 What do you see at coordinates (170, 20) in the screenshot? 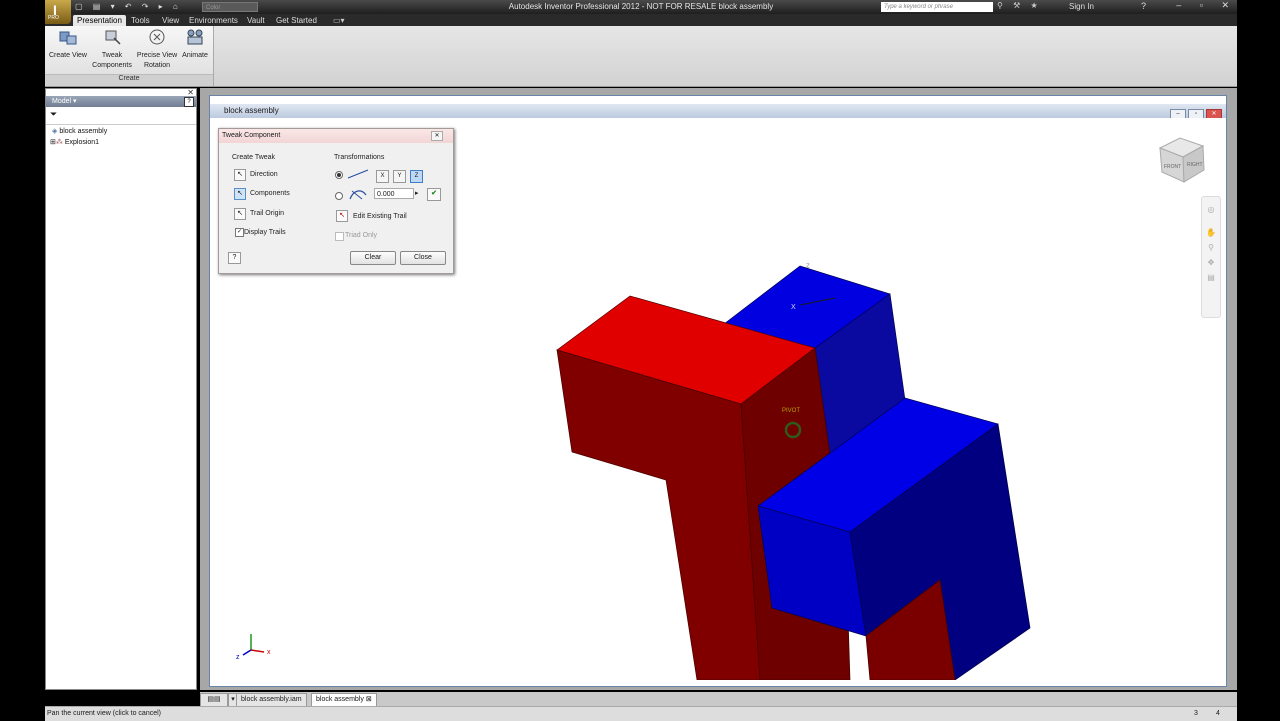
I see `tab-view: View` at bounding box center [170, 20].